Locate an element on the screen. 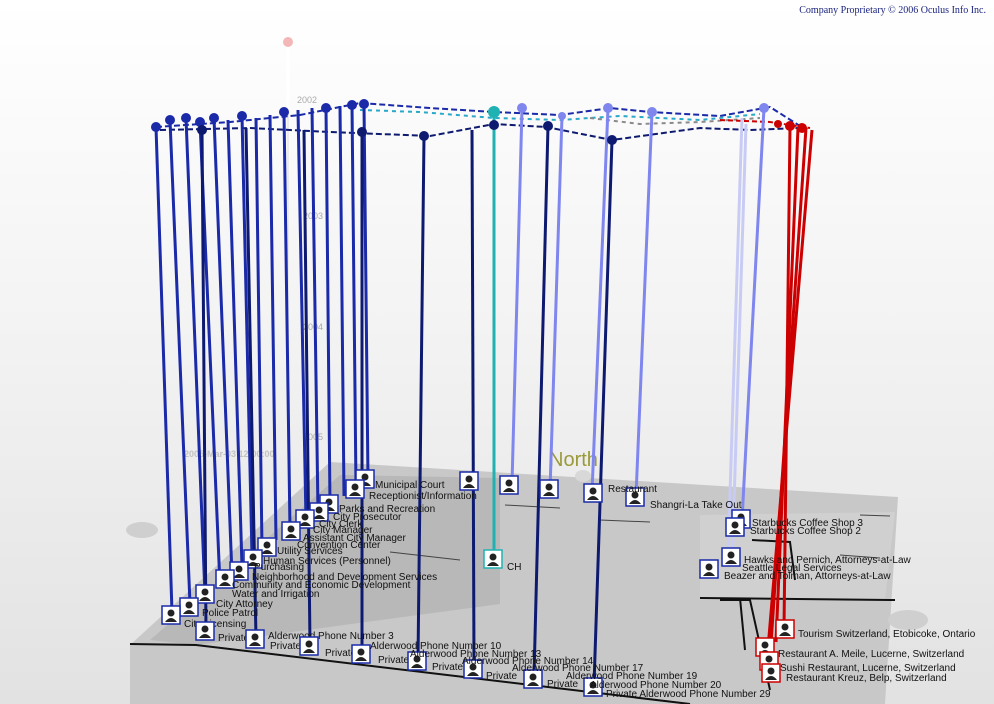  label-receptionist: Receptionist/Information is located at coordinates (423, 496).